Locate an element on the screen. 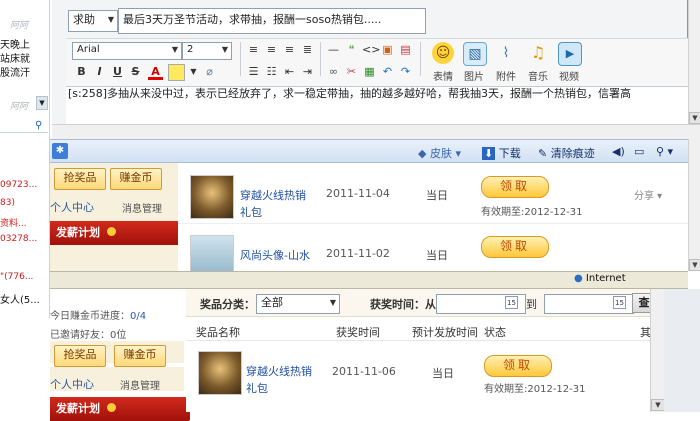 This screenshot has height=421, width=700. align-right-icon: ≡ is located at coordinates (289, 49).